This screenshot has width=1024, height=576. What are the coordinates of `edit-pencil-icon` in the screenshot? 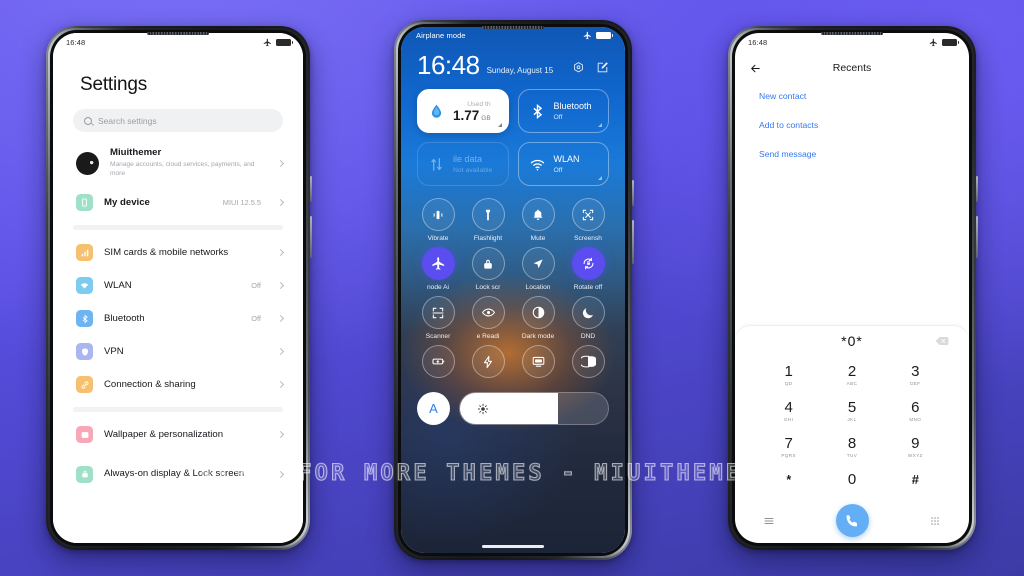 It's located at (602, 67).